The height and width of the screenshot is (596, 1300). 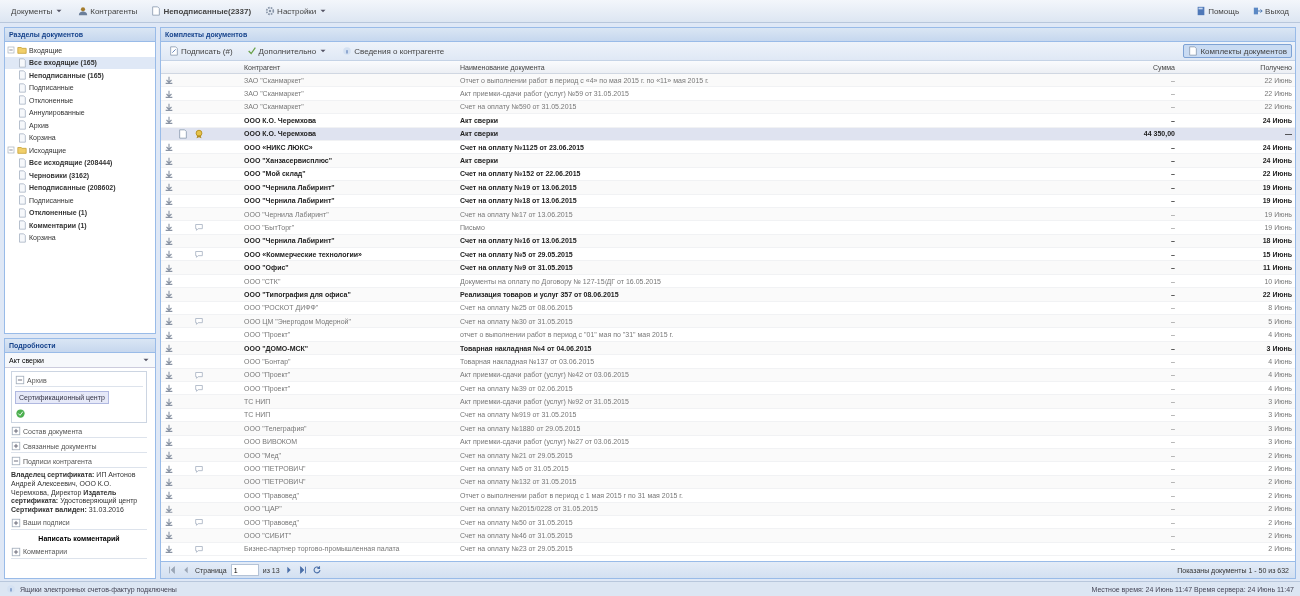 What do you see at coordinates (1258, 11) in the screenshot?
I see `exit-icon` at bounding box center [1258, 11].